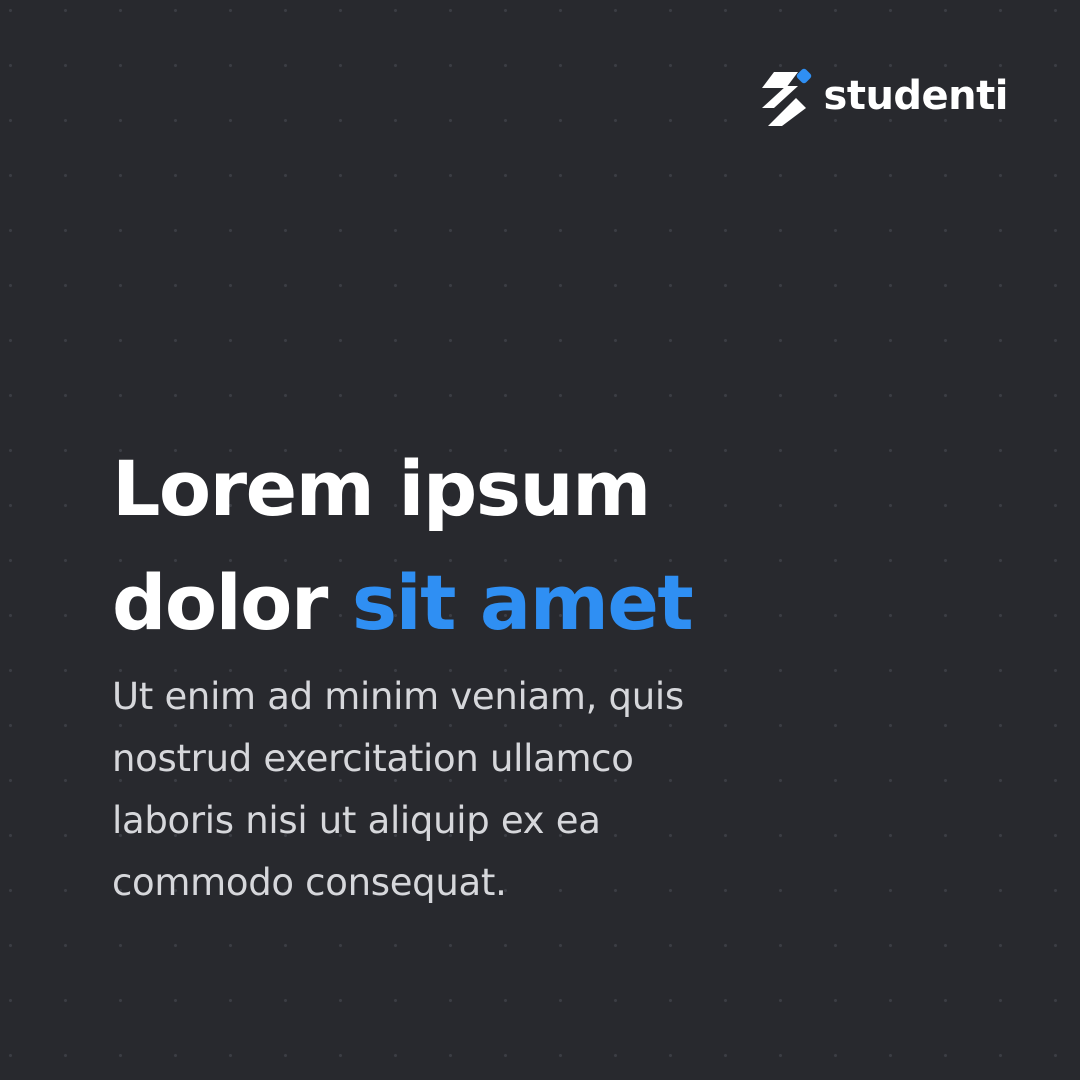 Image resolution: width=1080 pixels, height=1080 pixels. What do you see at coordinates (492, 546) in the screenshot?
I see `headline: Lorem ipsum dolor sit amet` at bounding box center [492, 546].